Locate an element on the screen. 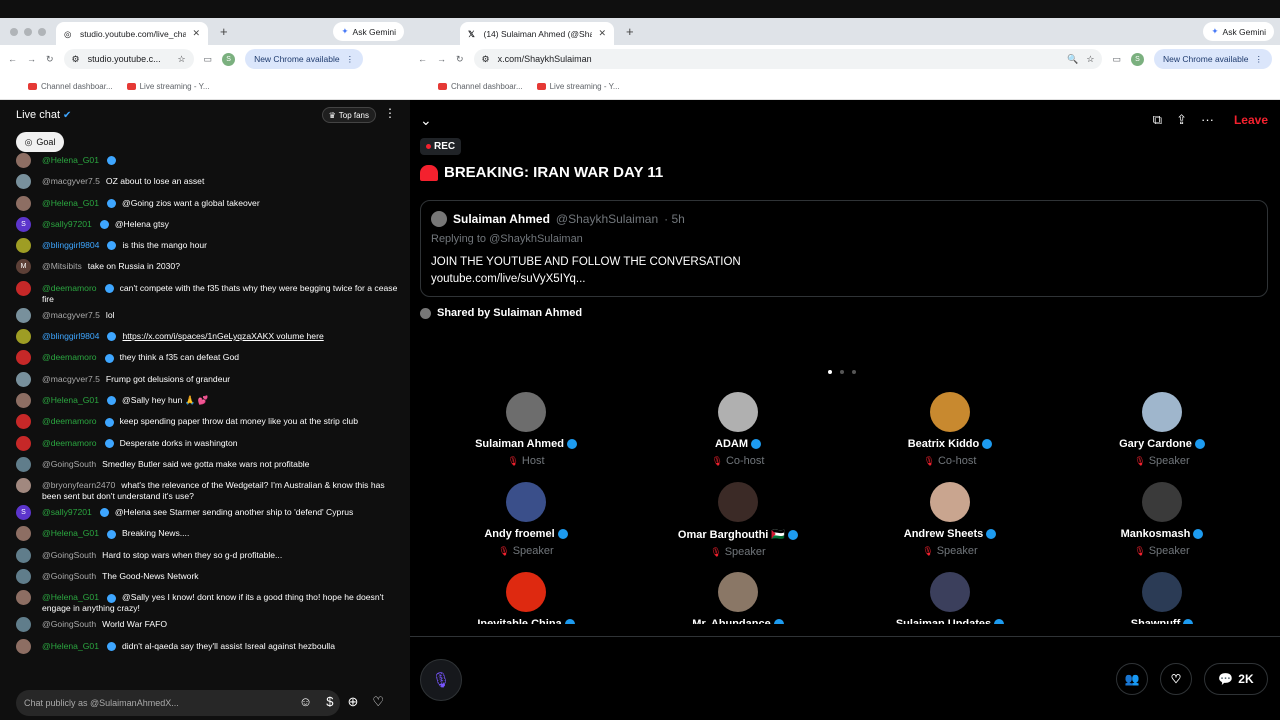 The width and height of the screenshot is (1280, 720). chat-message: S @sally97201 @Helena gtsy is located at coordinates (205, 224).